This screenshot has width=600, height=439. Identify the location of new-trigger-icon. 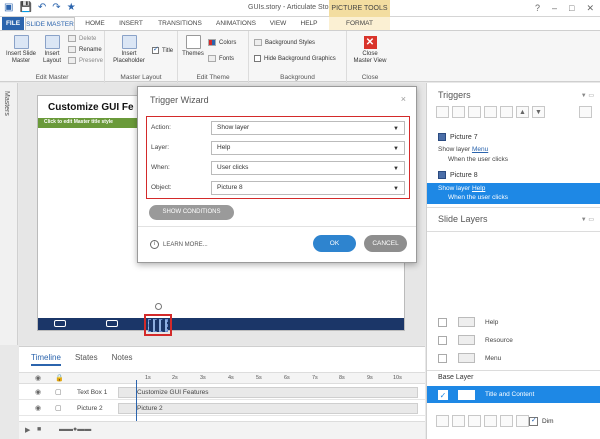
(442, 112).